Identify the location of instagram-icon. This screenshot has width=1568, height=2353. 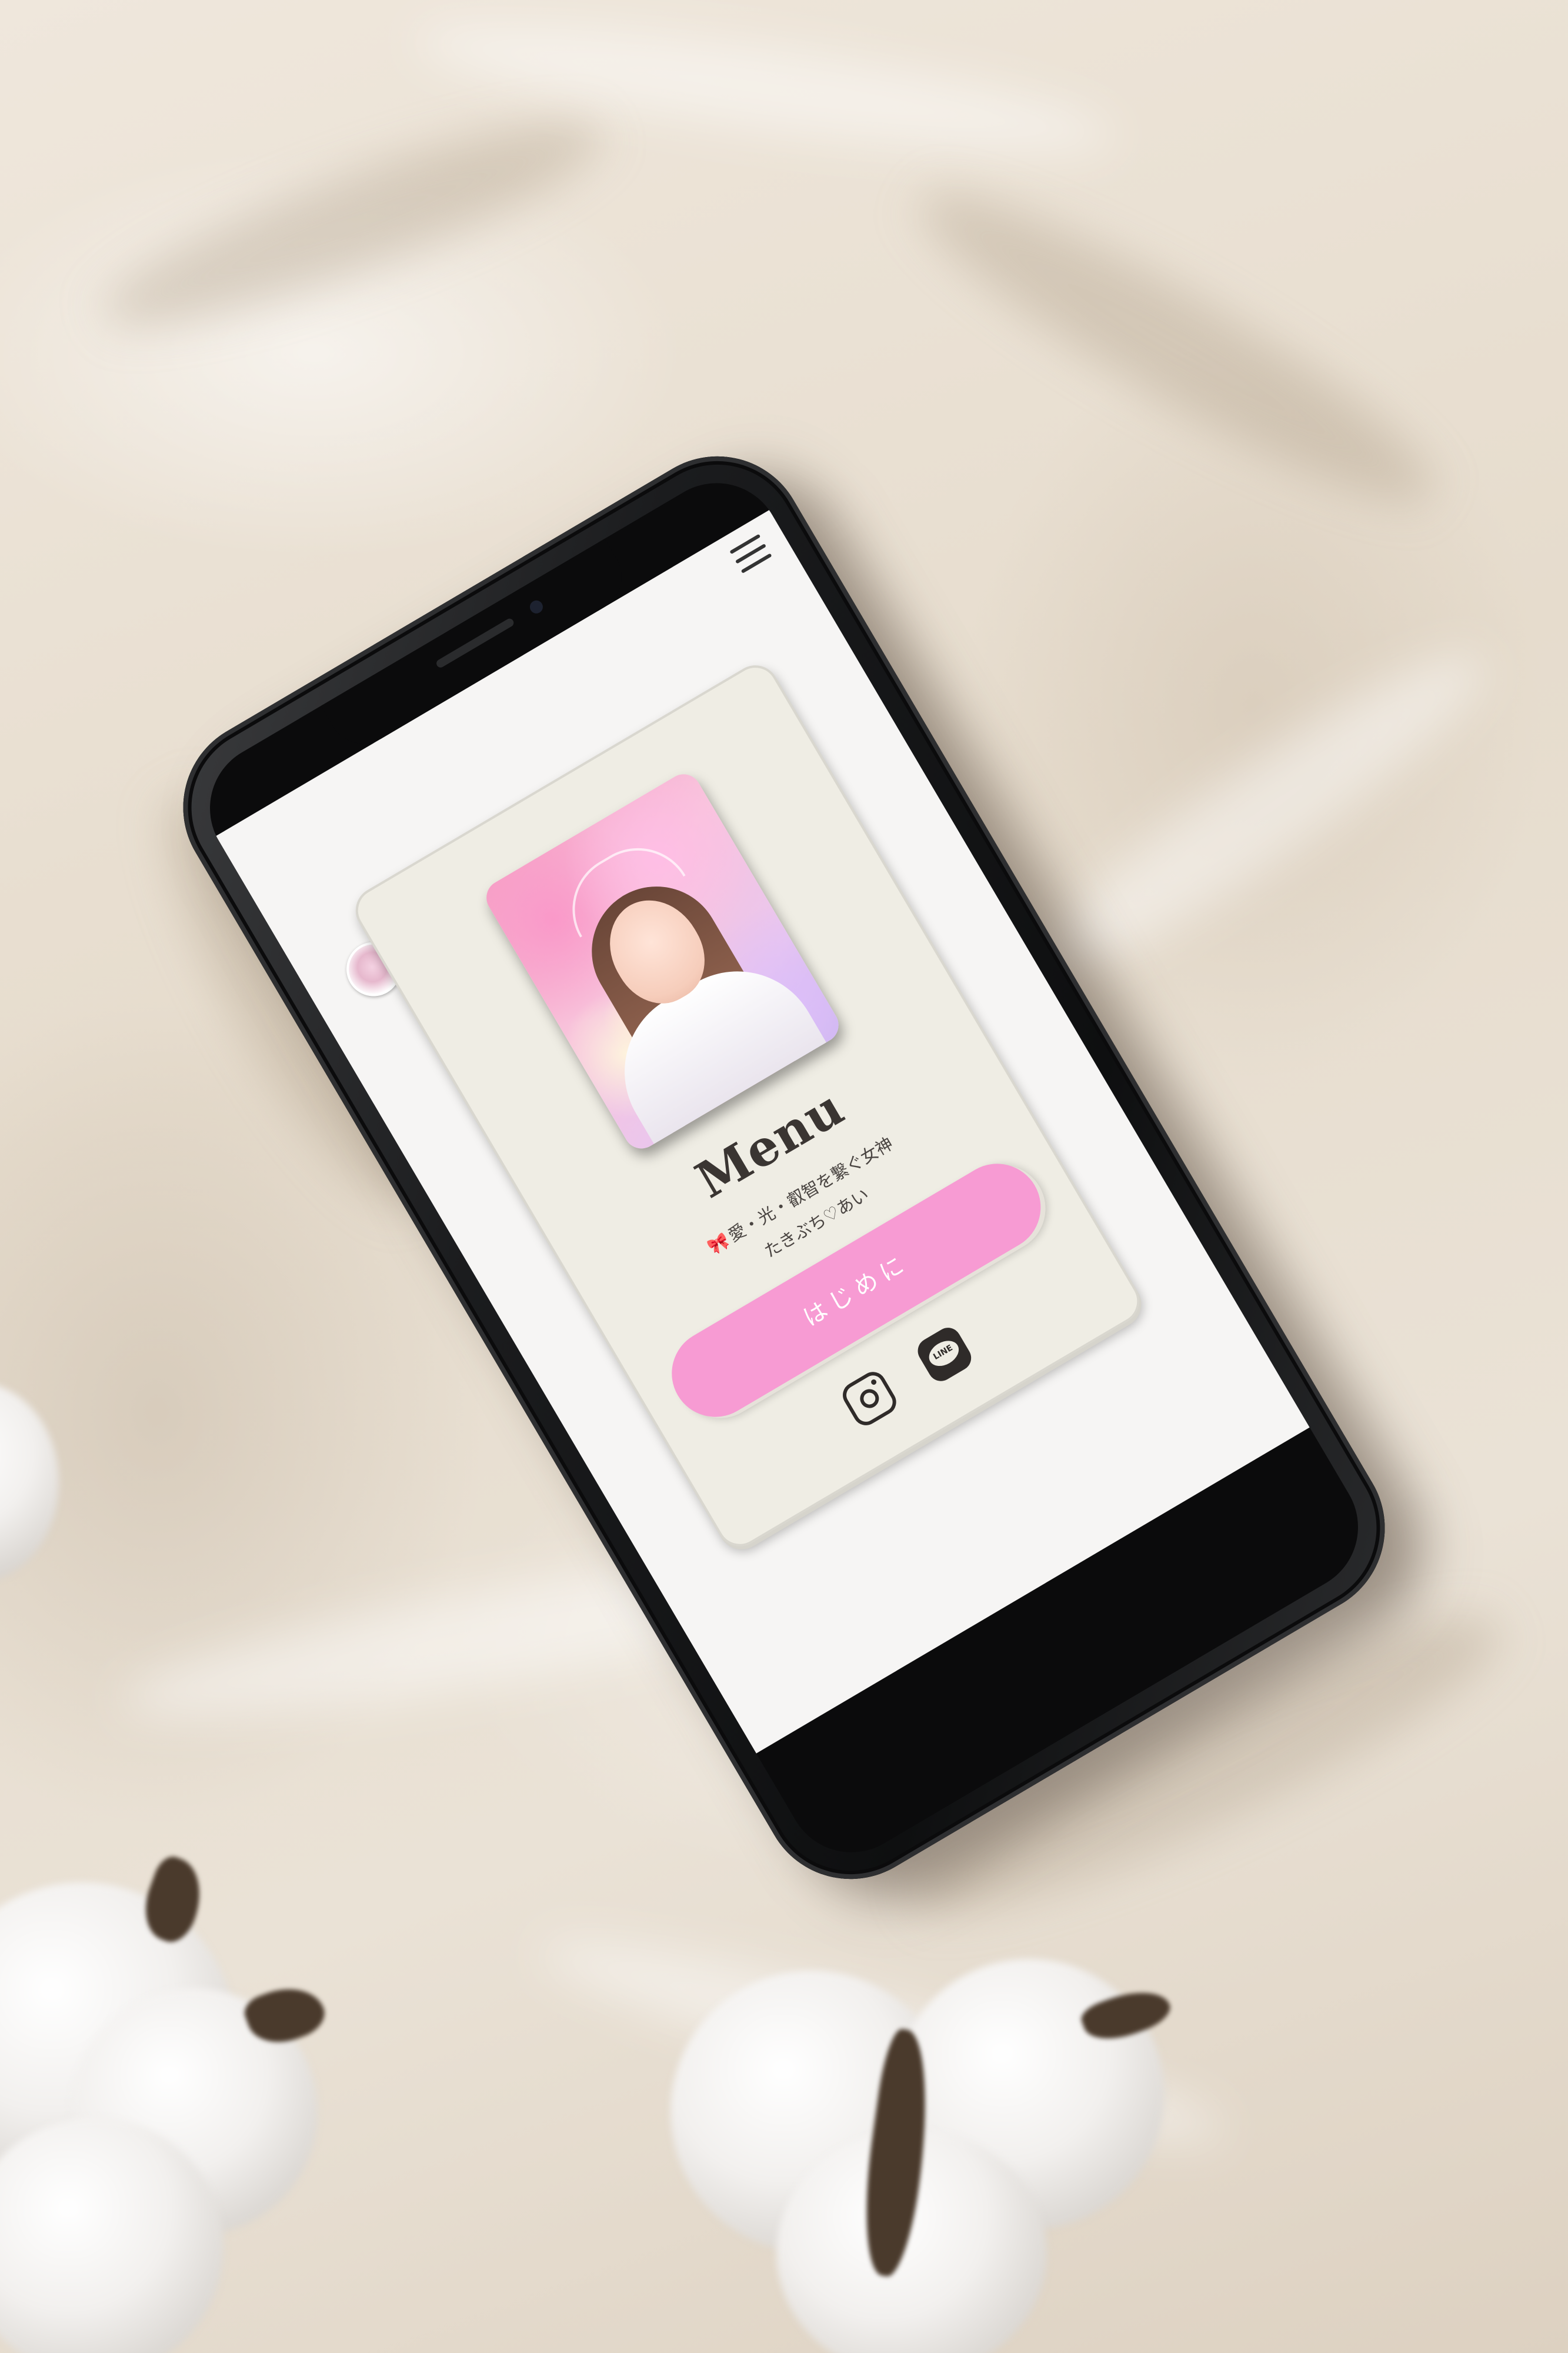
(870, 1398).